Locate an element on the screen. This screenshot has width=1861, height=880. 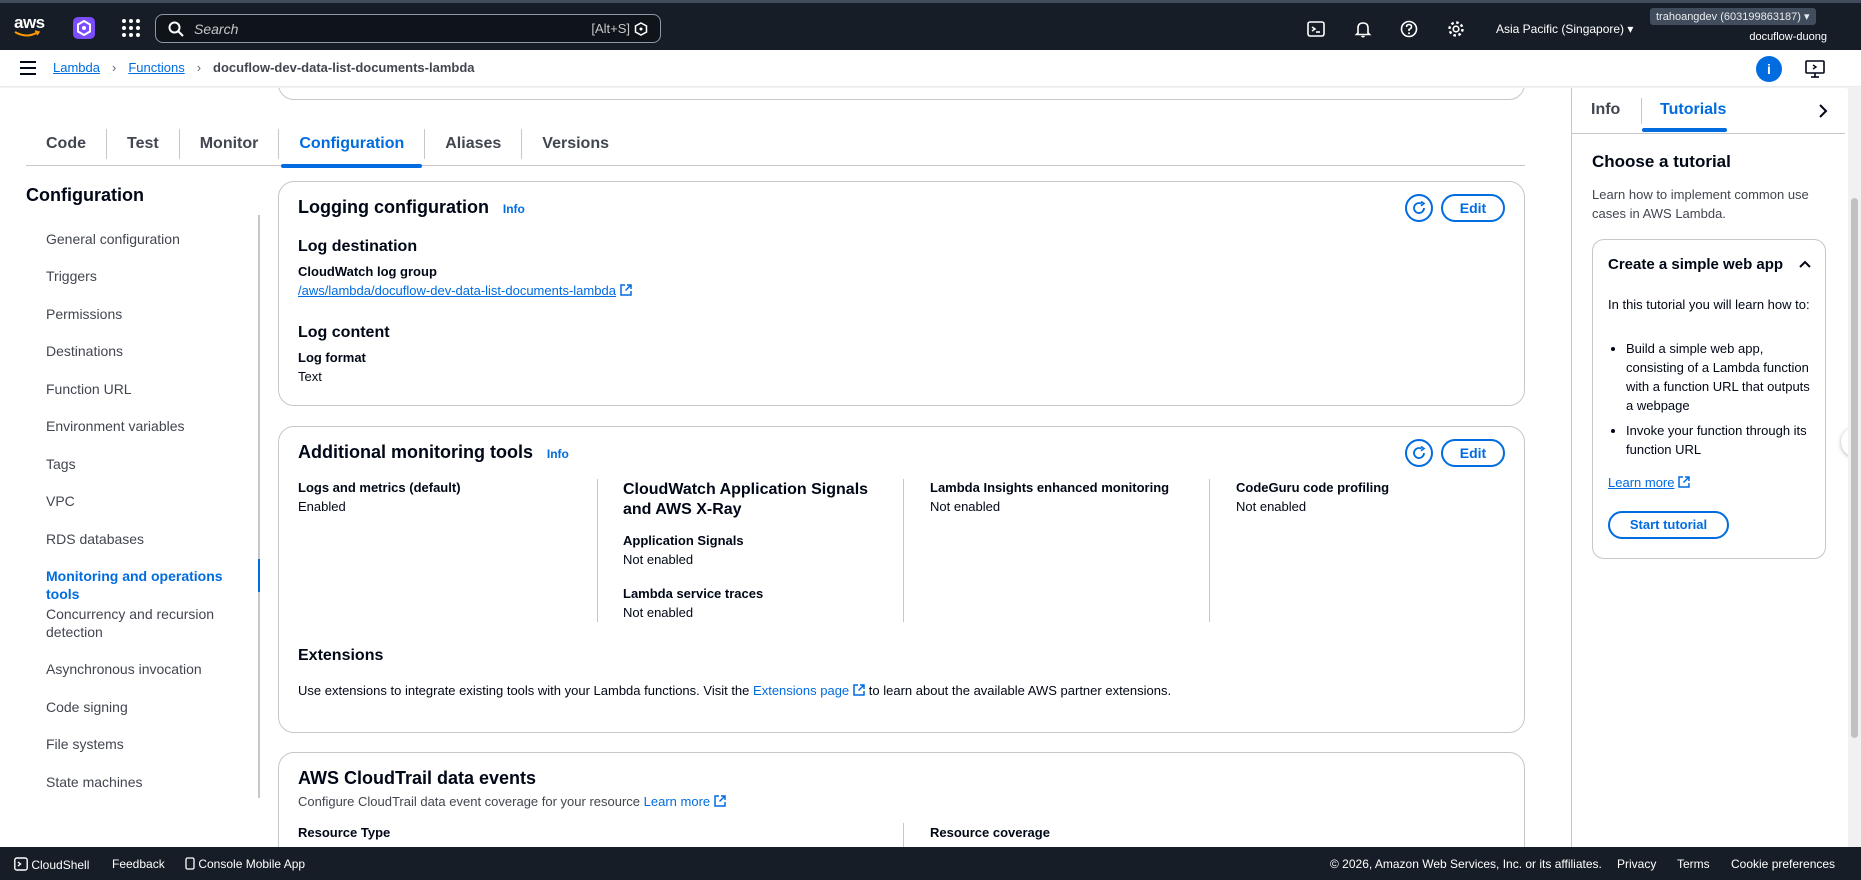
extensions-heading: Extensions is located at coordinates (341, 655).